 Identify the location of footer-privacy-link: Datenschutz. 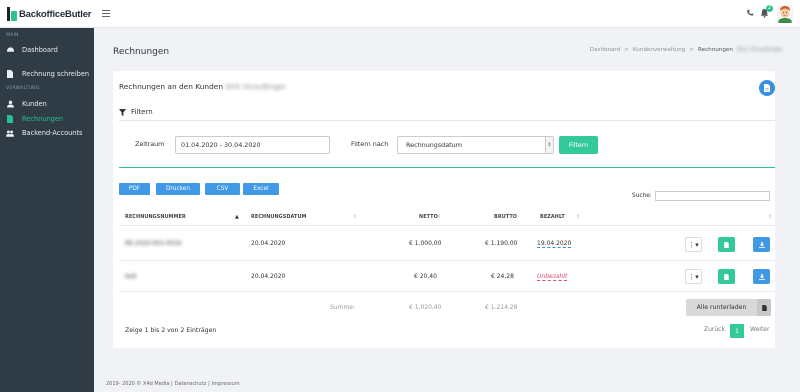
(190, 384).